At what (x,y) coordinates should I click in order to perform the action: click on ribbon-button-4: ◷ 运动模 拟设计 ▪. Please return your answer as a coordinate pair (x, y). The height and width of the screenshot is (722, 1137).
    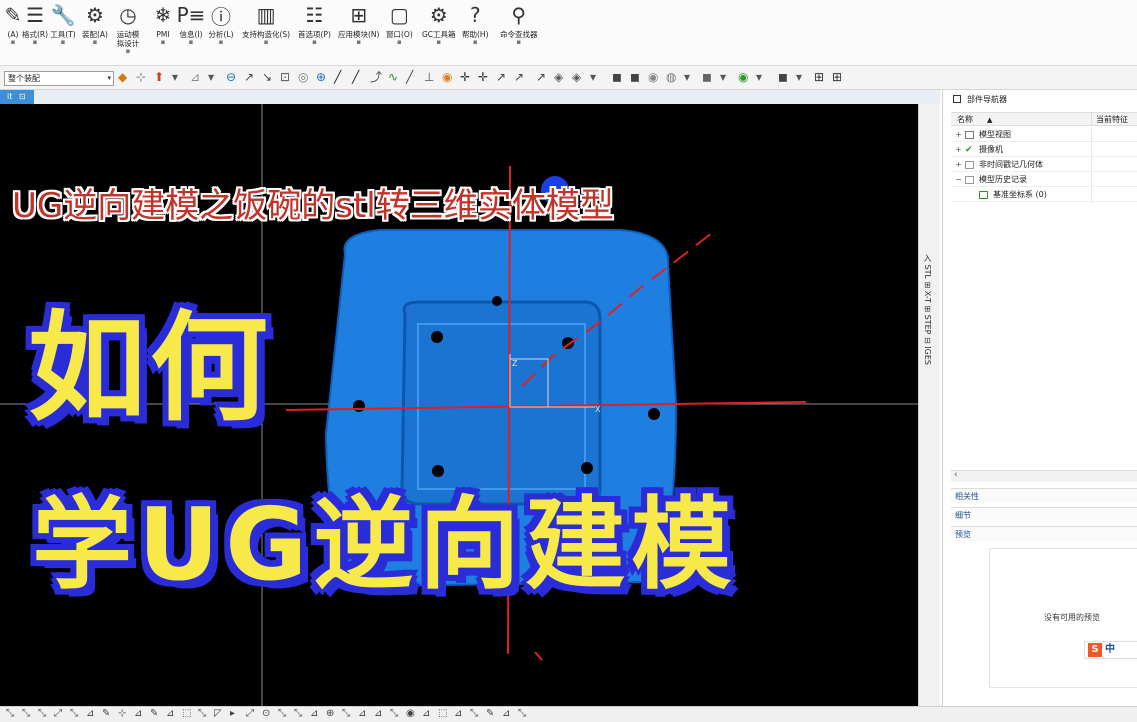
    Looking at the image, I should click on (128, 32).